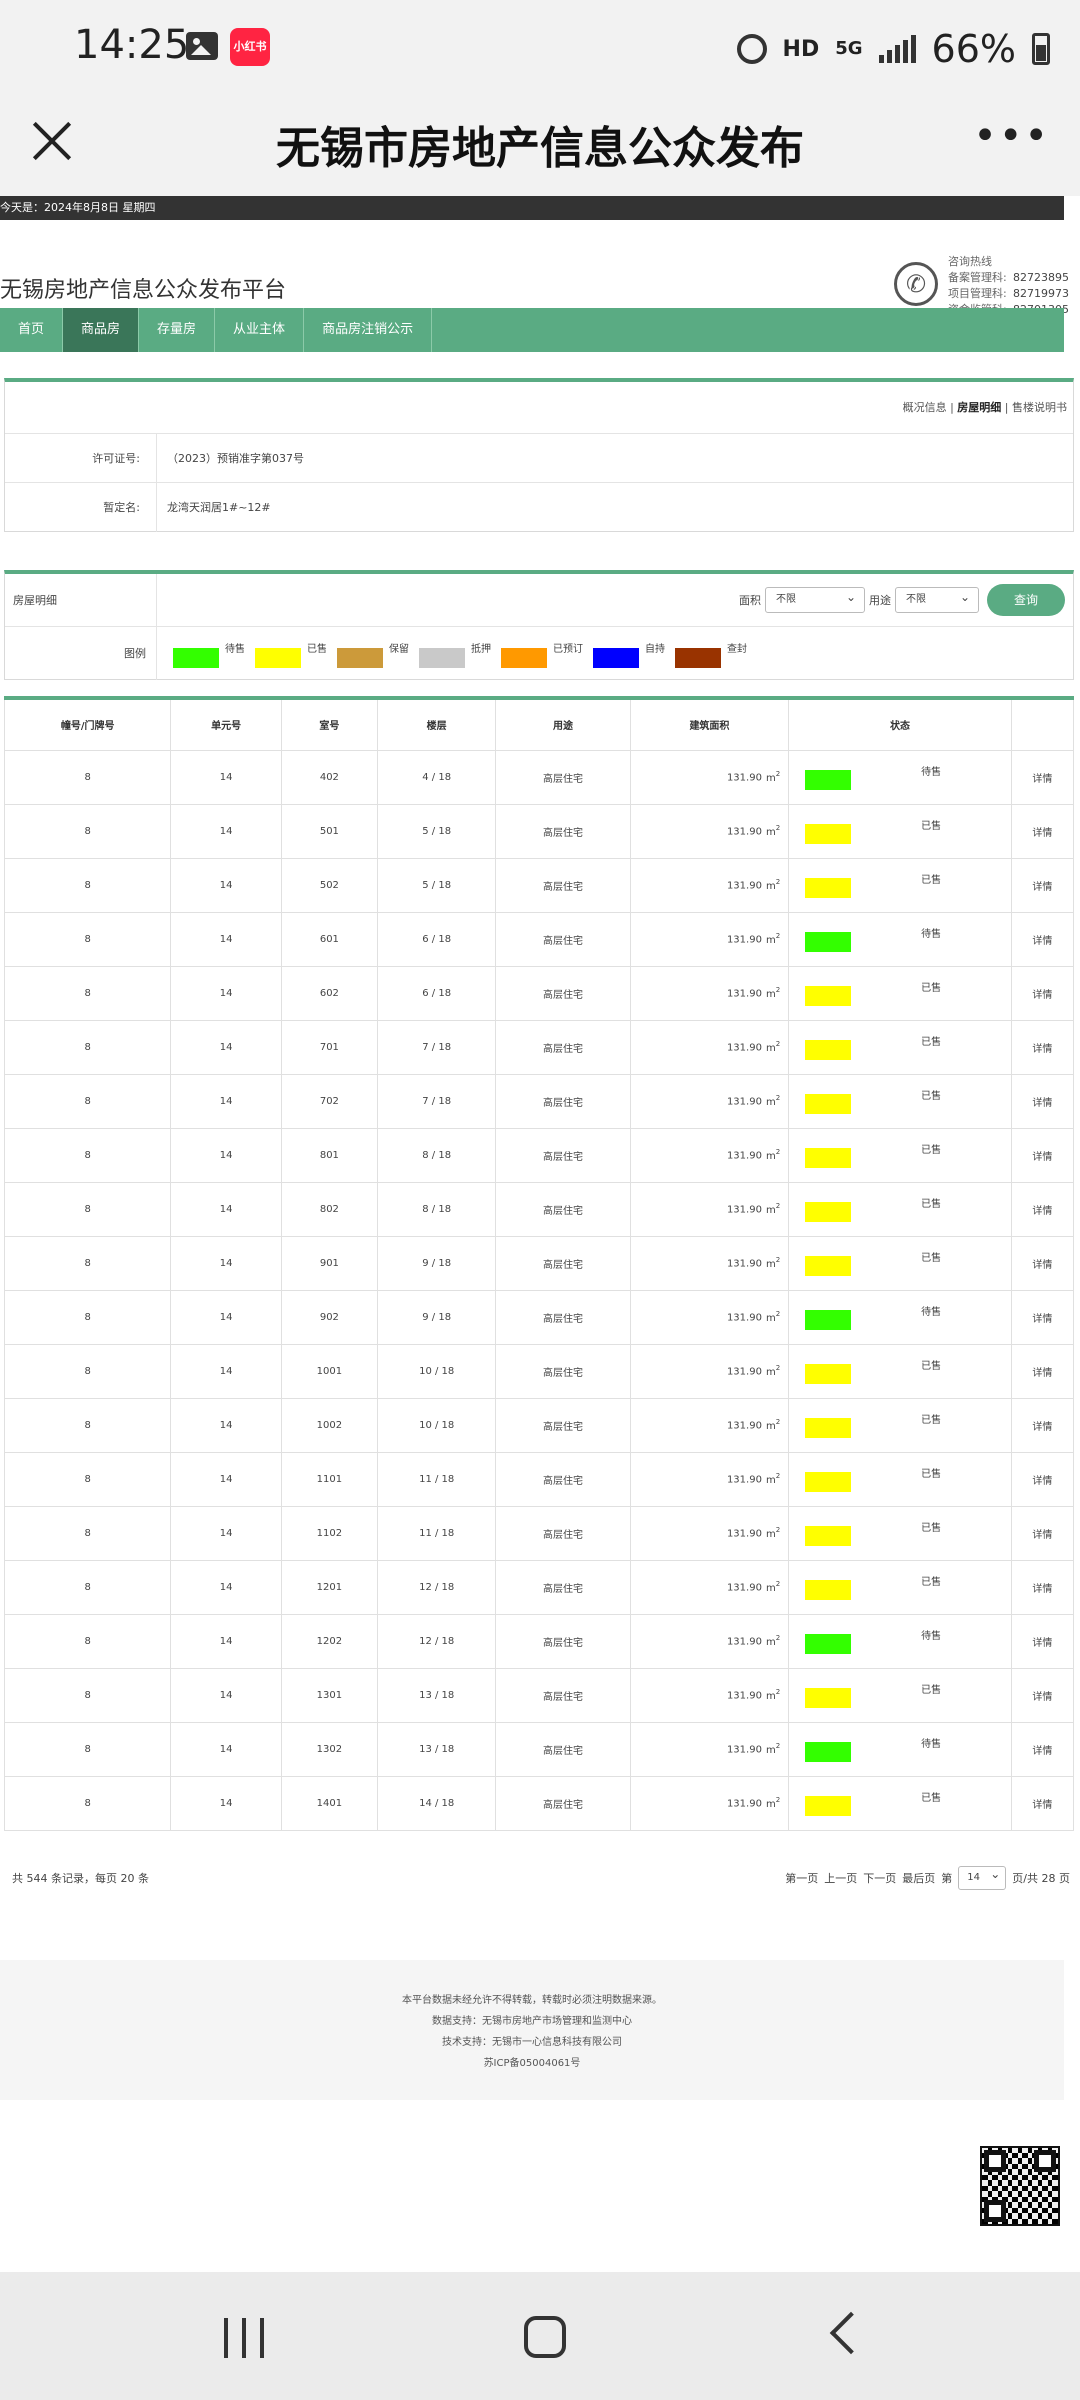 This screenshot has width=1080, height=2400. I want to click on nav-item: 从业主体, so click(260, 330).